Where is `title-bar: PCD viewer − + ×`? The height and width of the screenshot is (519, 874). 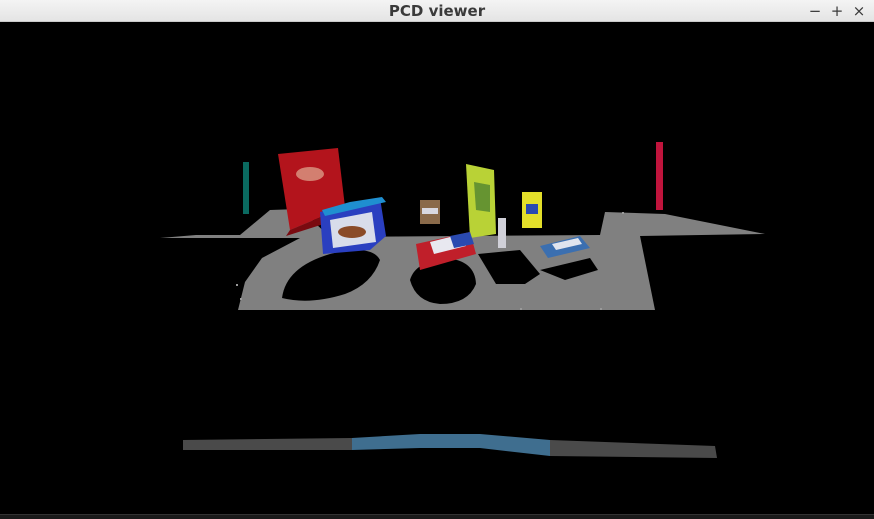
title-bar: PCD viewer − + × is located at coordinates (437, 11).